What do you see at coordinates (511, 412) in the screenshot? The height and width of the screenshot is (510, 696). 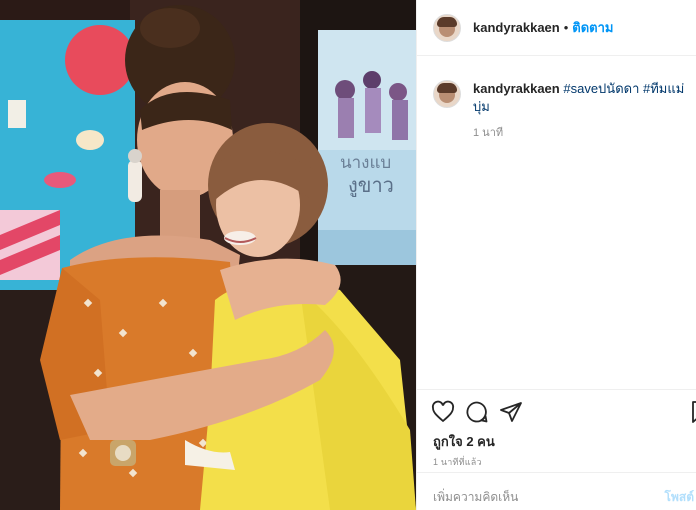 I see `share-icon` at bounding box center [511, 412].